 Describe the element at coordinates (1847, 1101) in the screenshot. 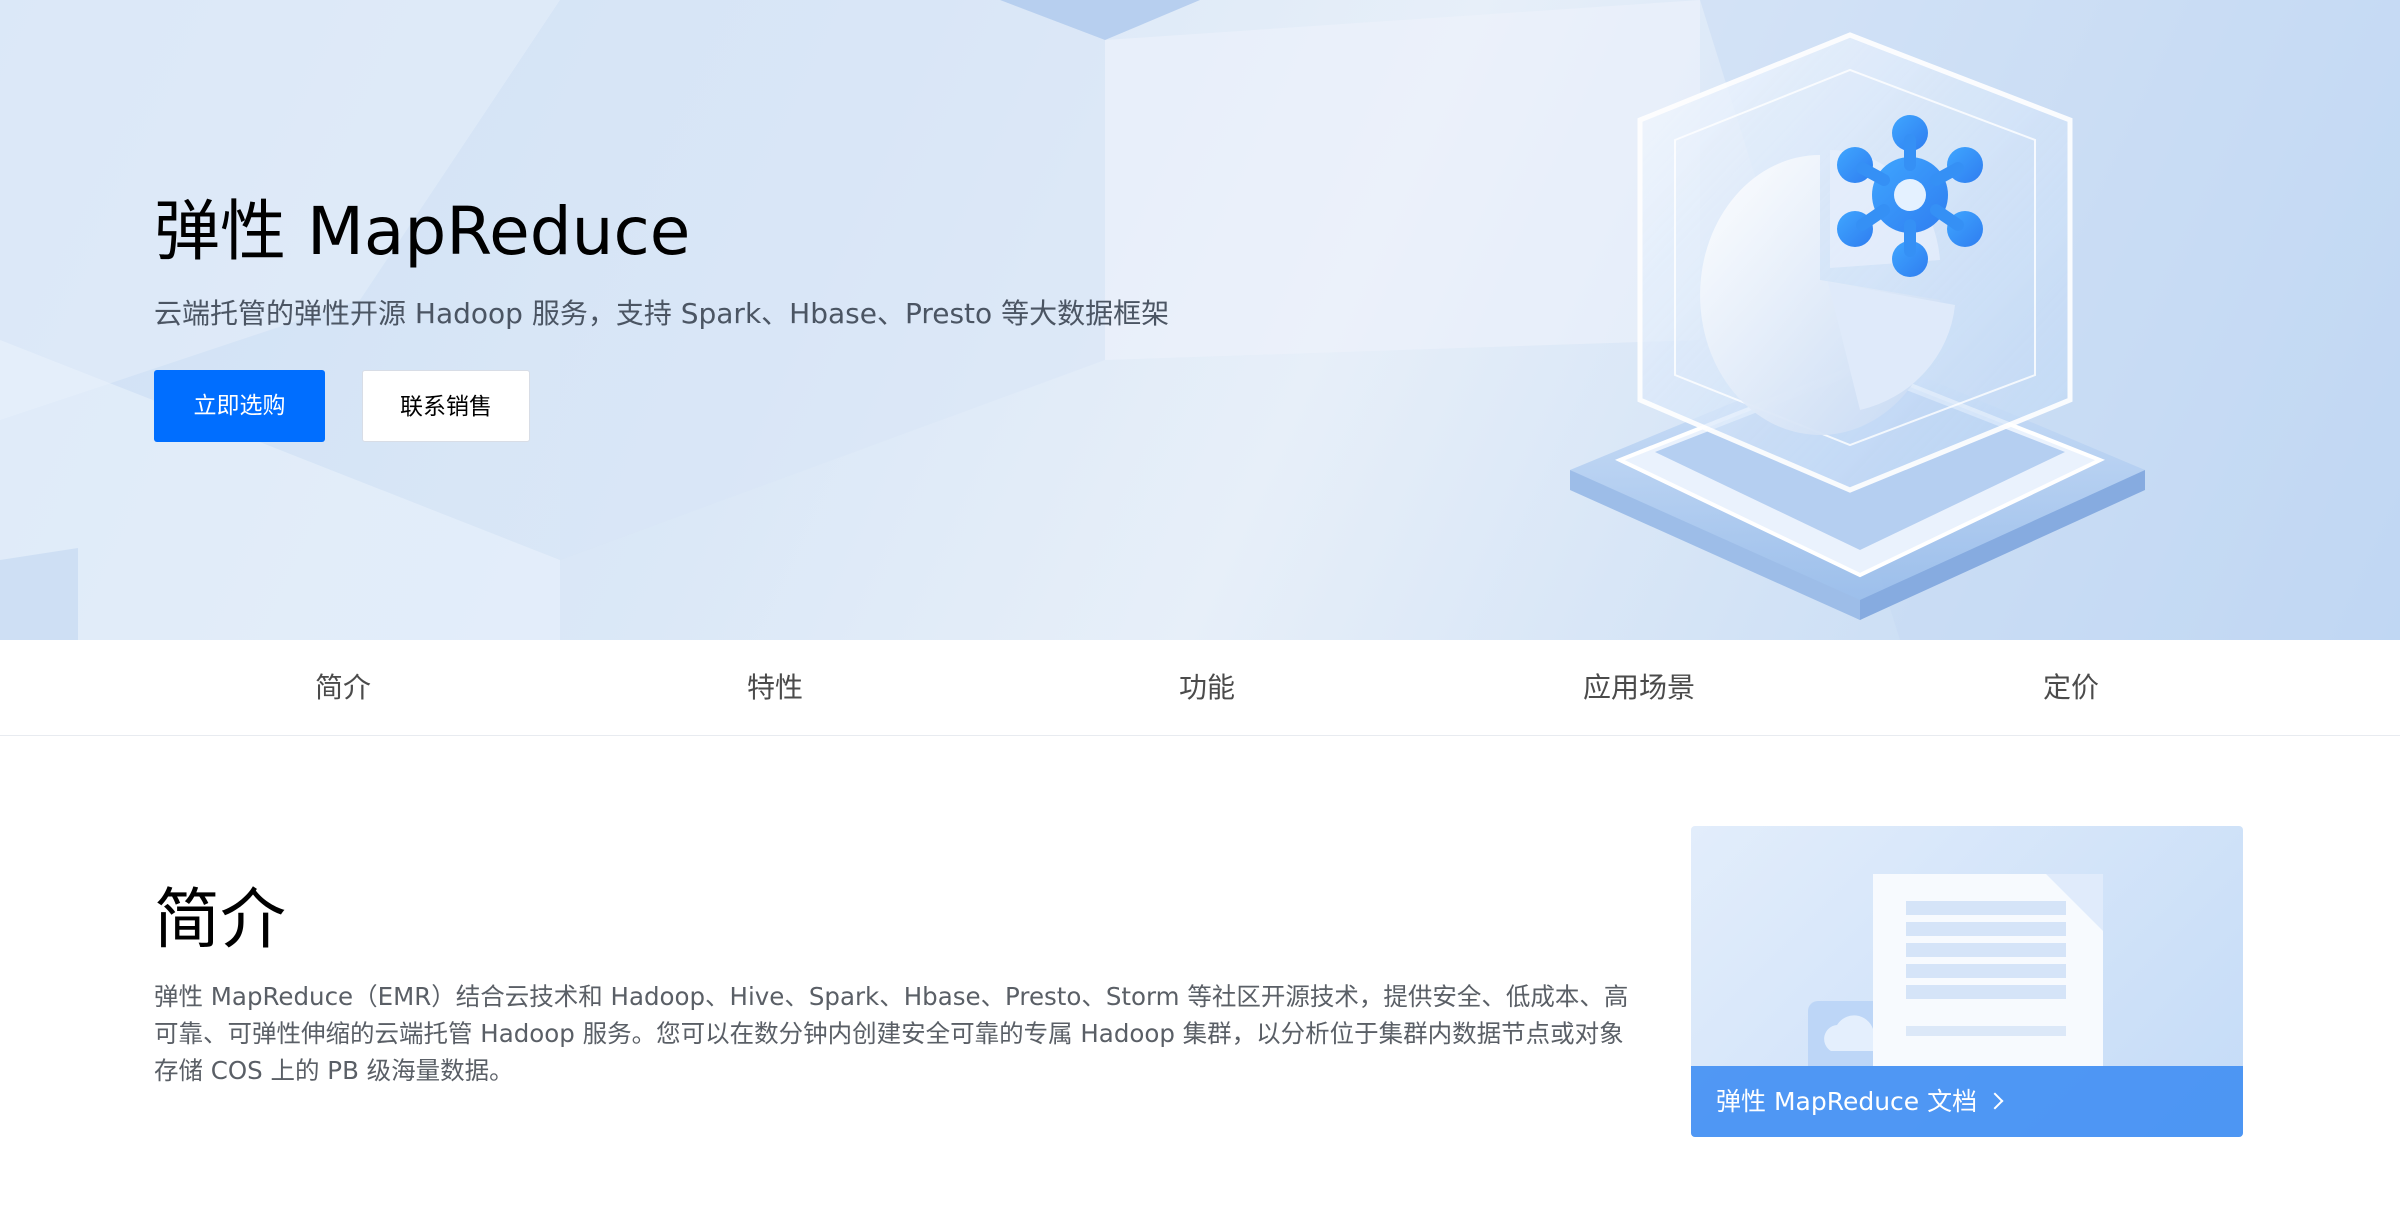

I see `doc-card-label: 弹性 MapReduce 文档` at that location.